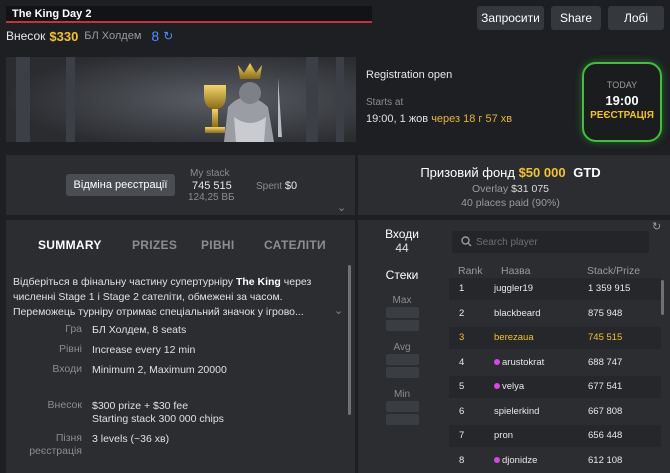 The width and height of the screenshot is (670, 473). What do you see at coordinates (402, 275) in the screenshot?
I see `stacks-label: Стеки` at bounding box center [402, 275].